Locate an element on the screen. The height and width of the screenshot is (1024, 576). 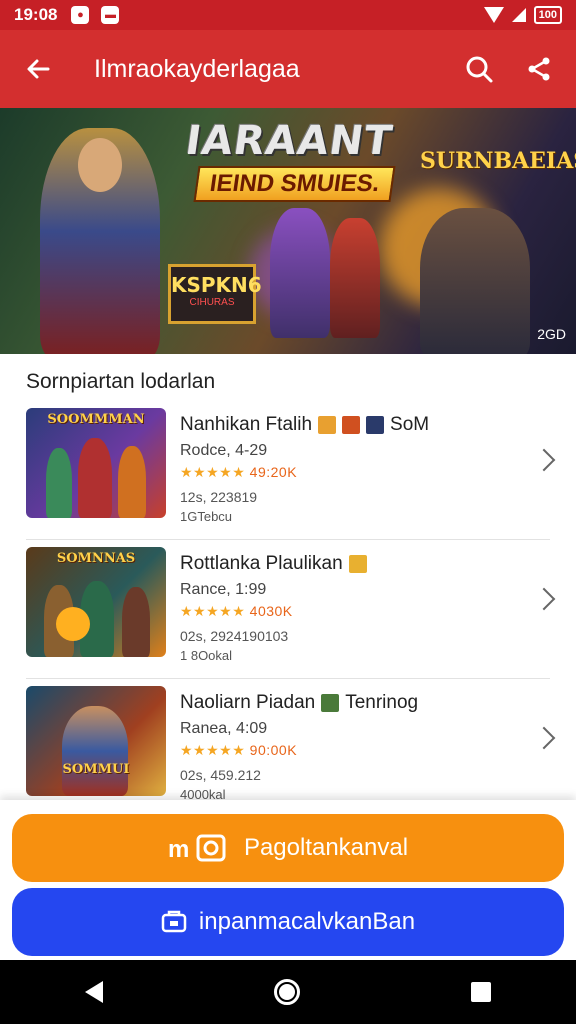
game-title: Naoliarn Piadan is located at coordinates (248, 702).